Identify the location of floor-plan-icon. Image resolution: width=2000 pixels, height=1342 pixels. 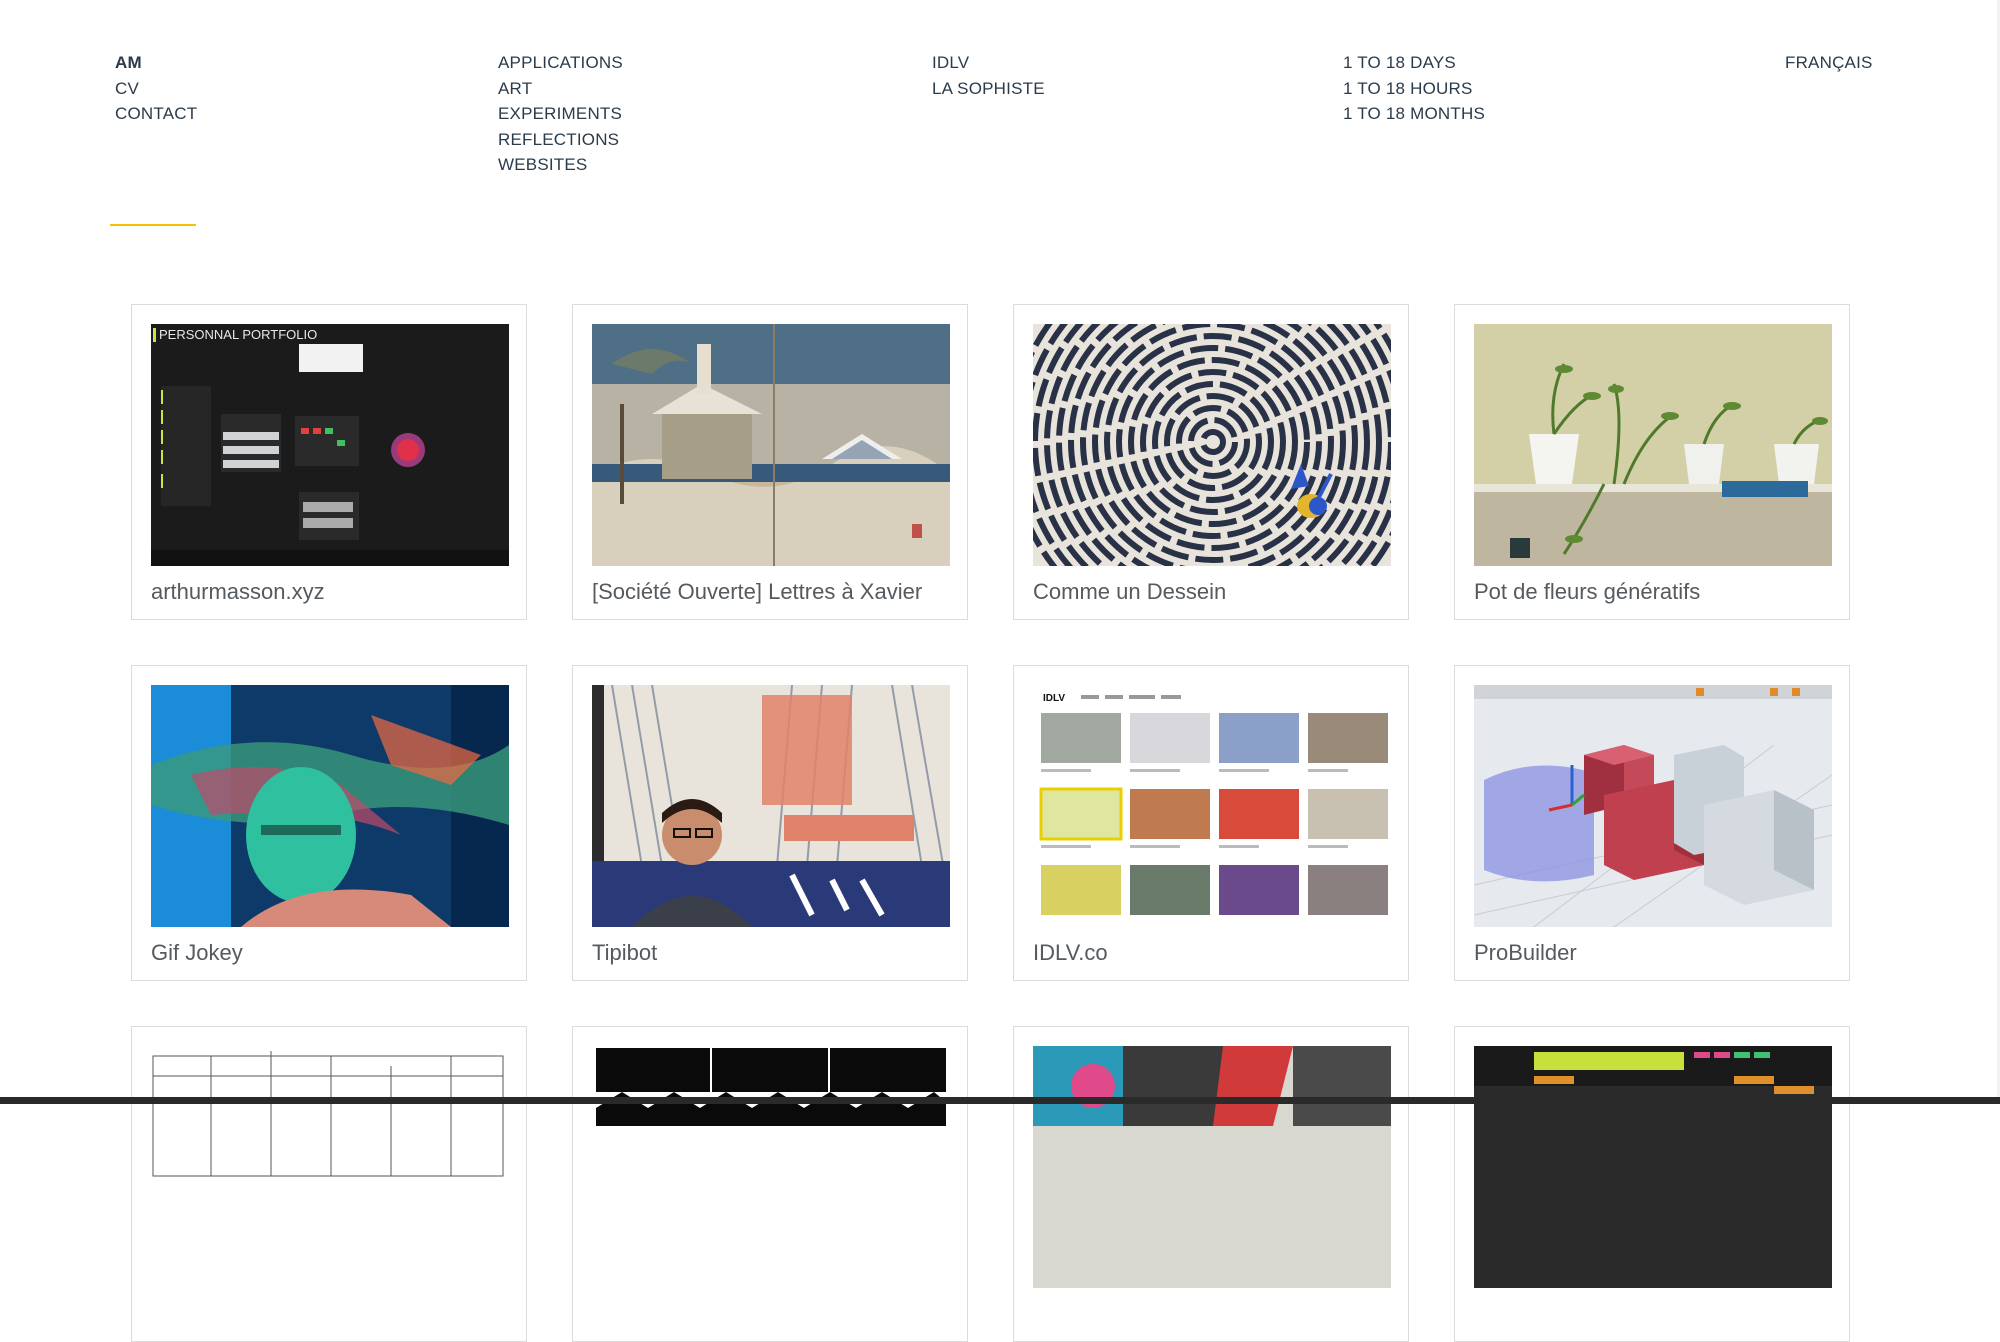
(330, 1167).